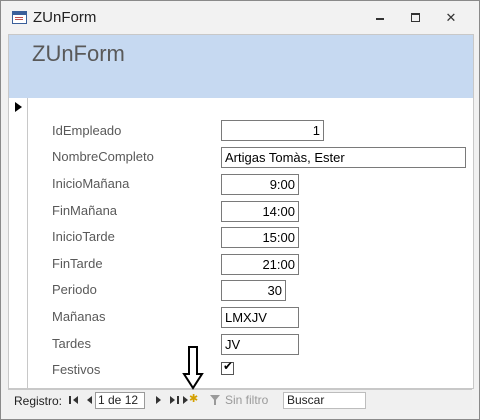 This screenshot has height=420, width=480. Describe the element at coordinates (87, 130) in the screenshot. I see `label-idempleado: IdEmpleado` at that location.